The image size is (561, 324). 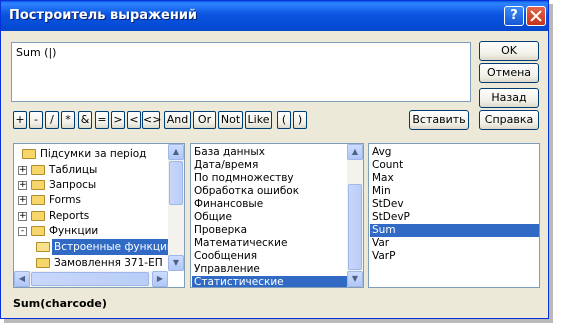 What do you see at coordinates (536, 16) in the screenshot?
I see `close-icon` at bounding box center [536, 16].